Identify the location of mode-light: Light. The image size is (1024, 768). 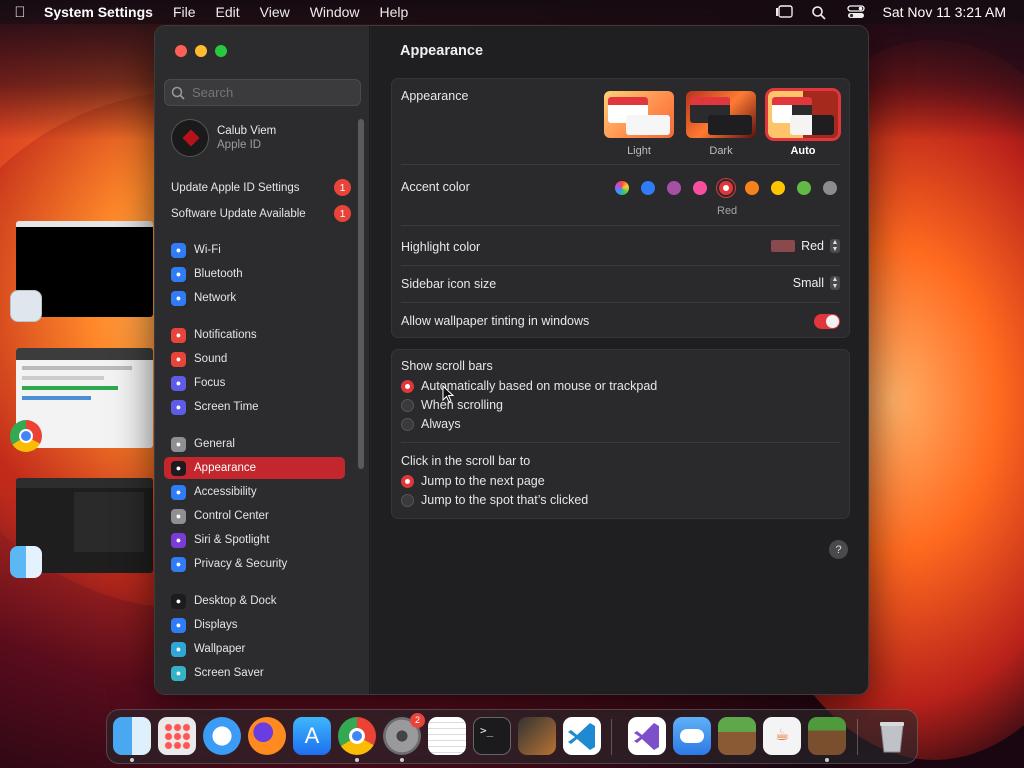
(639, 124).